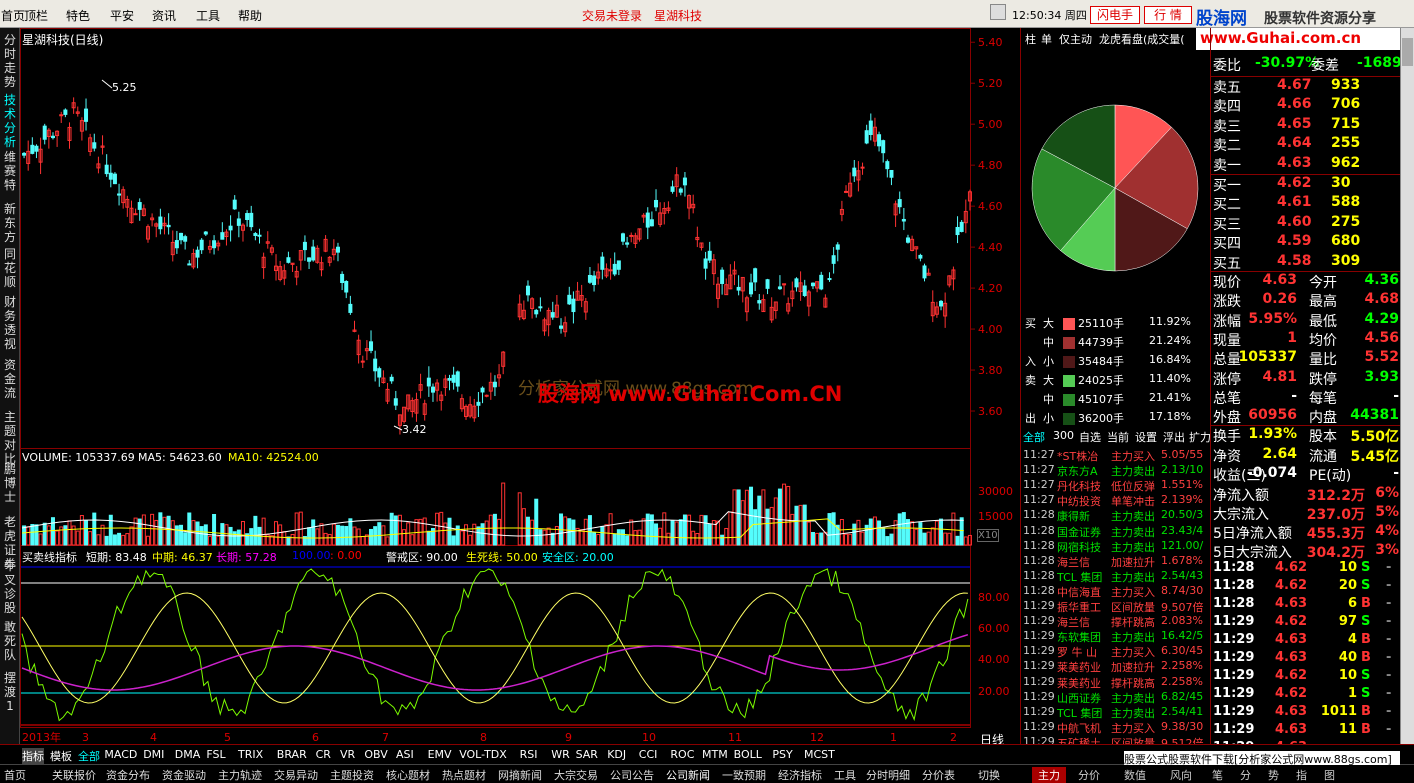 The width and height of the screenshot is (1414, 783). I want to click on right-tab-7: 指, so click(1301, 775).